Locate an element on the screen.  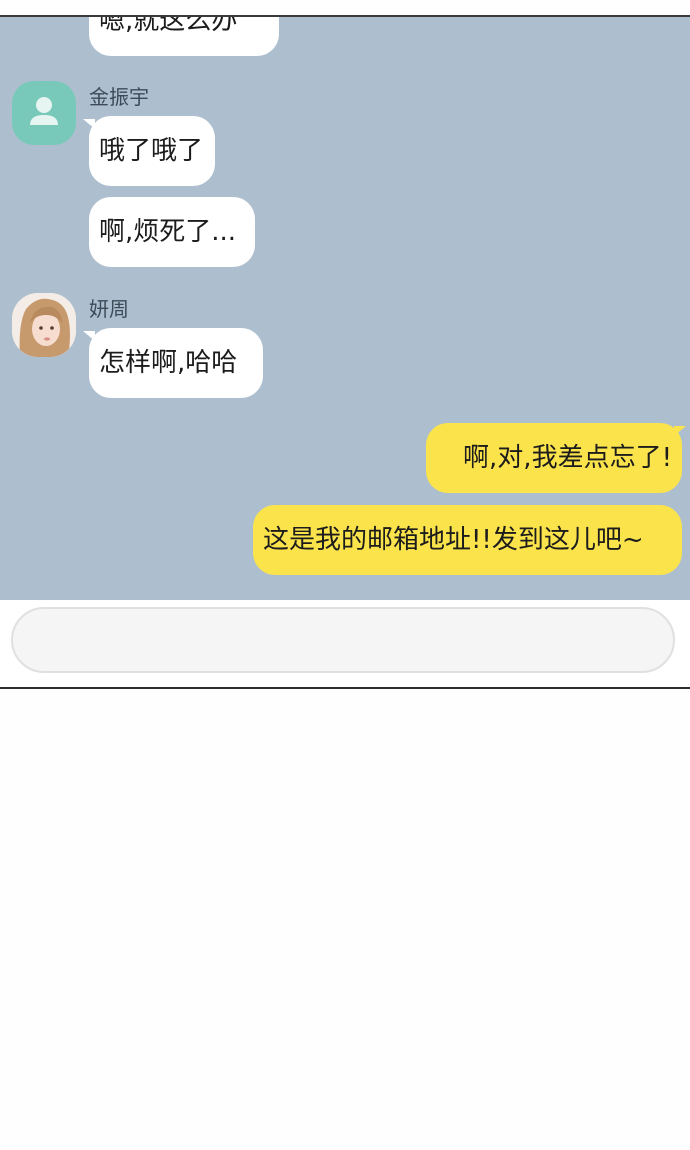
avatar-yeon is located at coordinates (44, 325).